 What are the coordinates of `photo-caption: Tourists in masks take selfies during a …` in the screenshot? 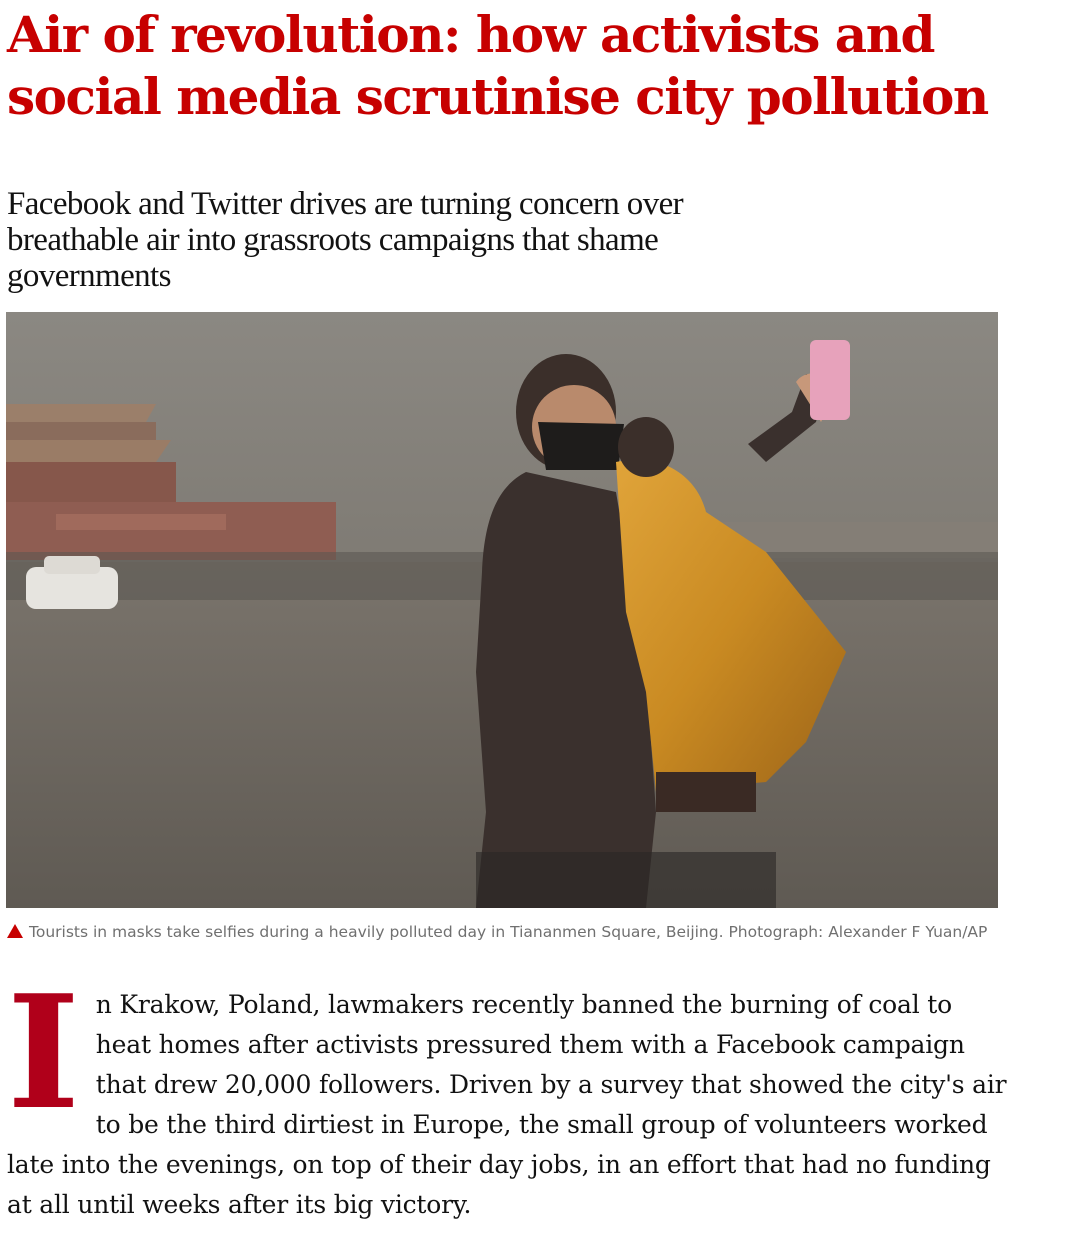 It's located at (504, 932).